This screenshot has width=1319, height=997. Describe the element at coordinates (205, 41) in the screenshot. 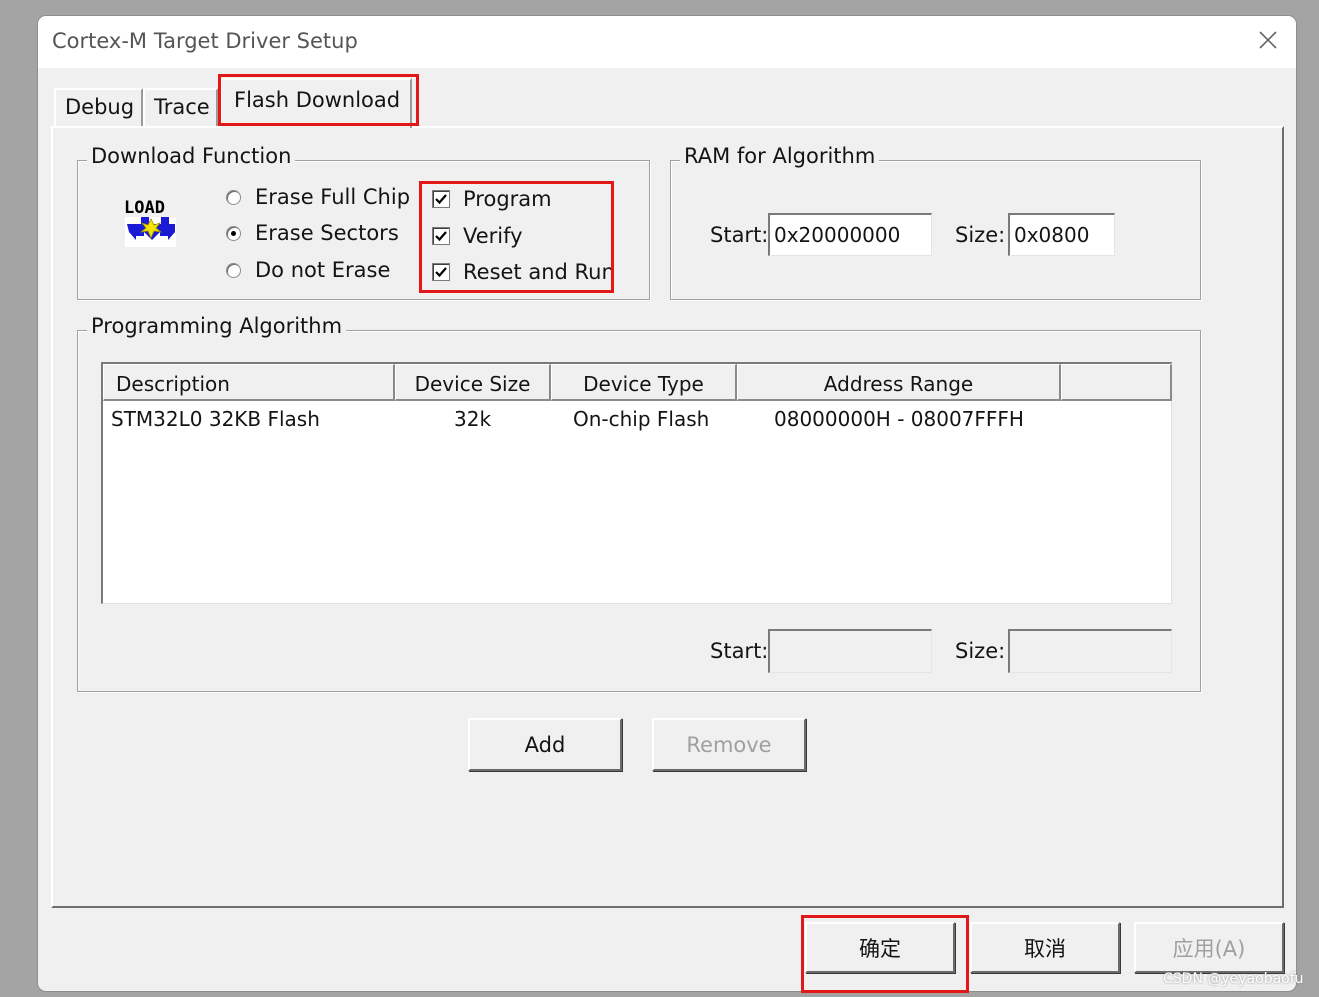

I see `window-title: Cortex-M Target Driver Setup` at that location.